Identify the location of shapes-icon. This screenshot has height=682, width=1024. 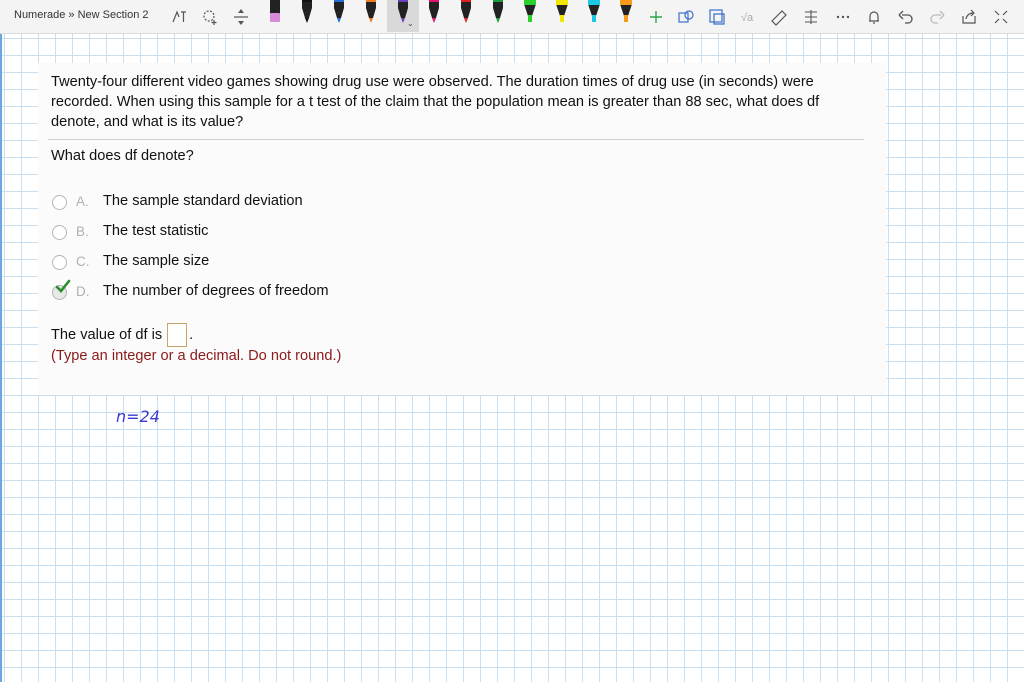
(686, 17).